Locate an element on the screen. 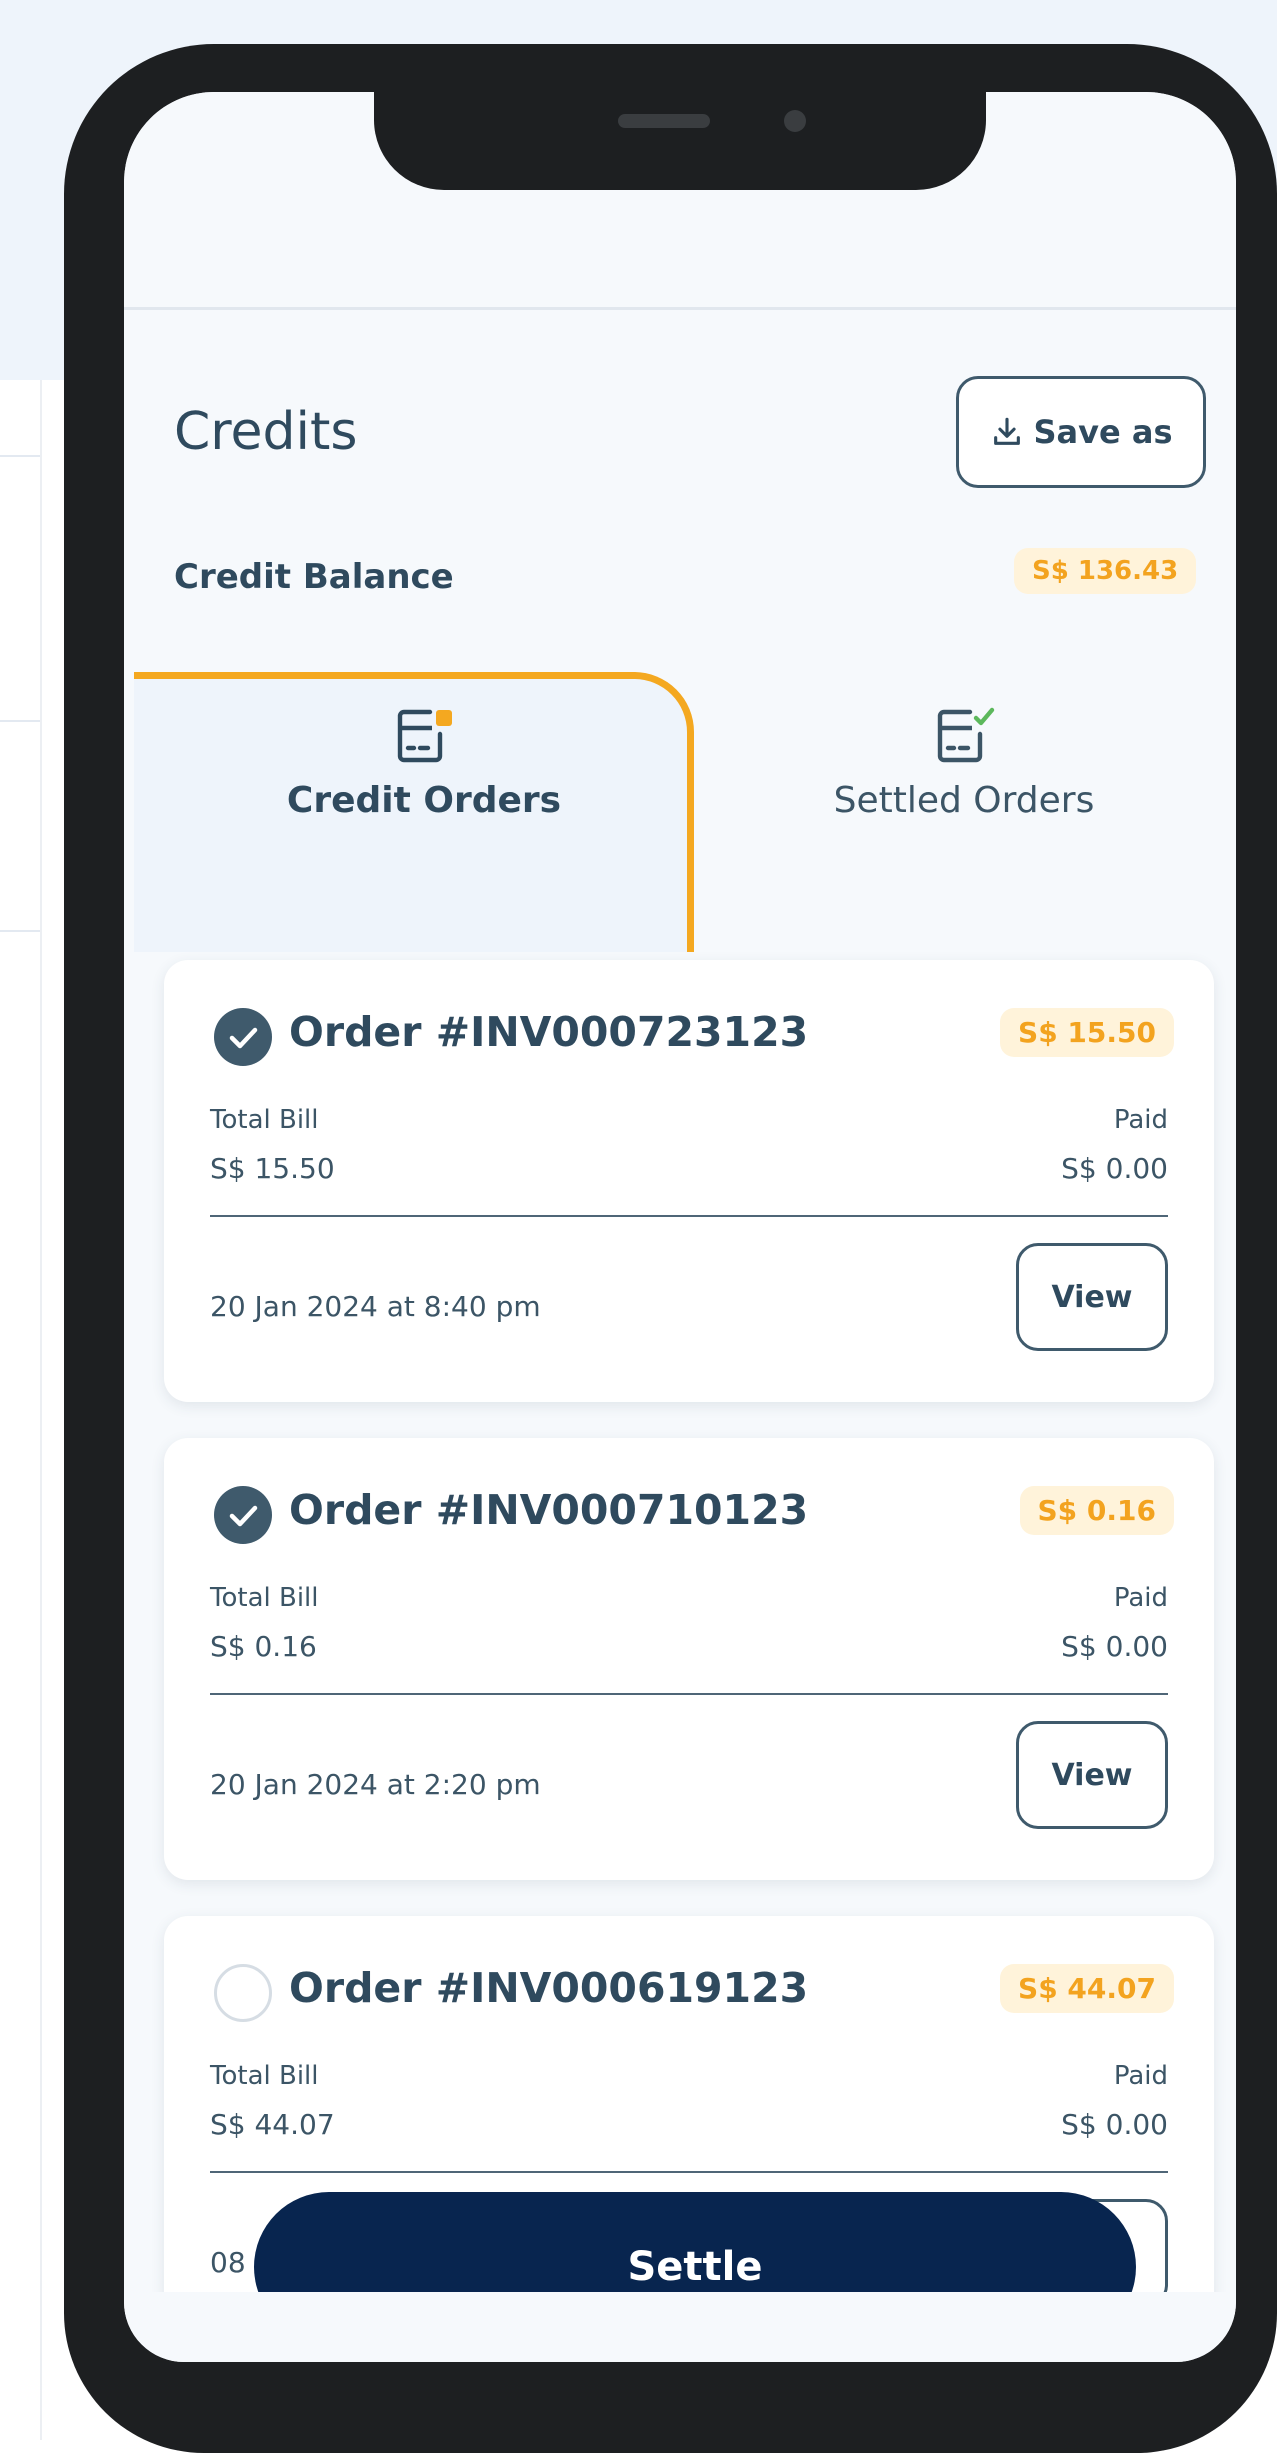 Image resolution: width=1277 pixels, height=2453 pixels. tab-settled-orders-label: Settled Orders is located at coordinates (964, 800).